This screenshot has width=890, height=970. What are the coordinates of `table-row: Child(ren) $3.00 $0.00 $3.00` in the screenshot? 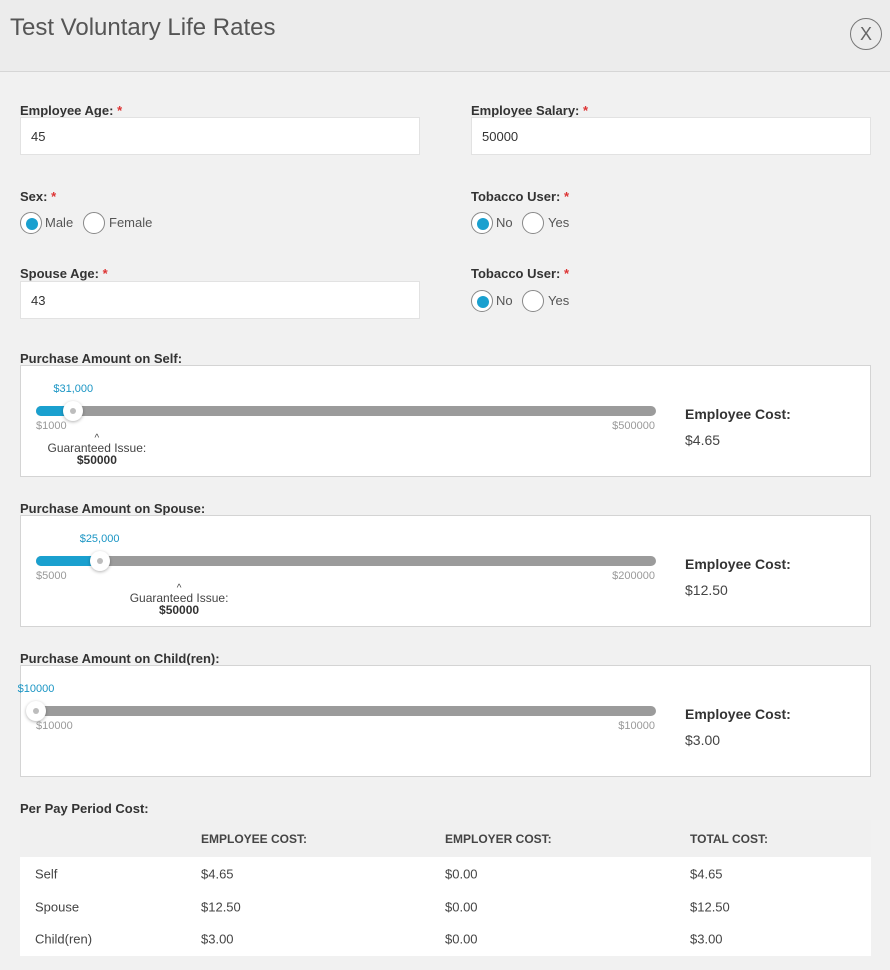 It's located at (445, 939).